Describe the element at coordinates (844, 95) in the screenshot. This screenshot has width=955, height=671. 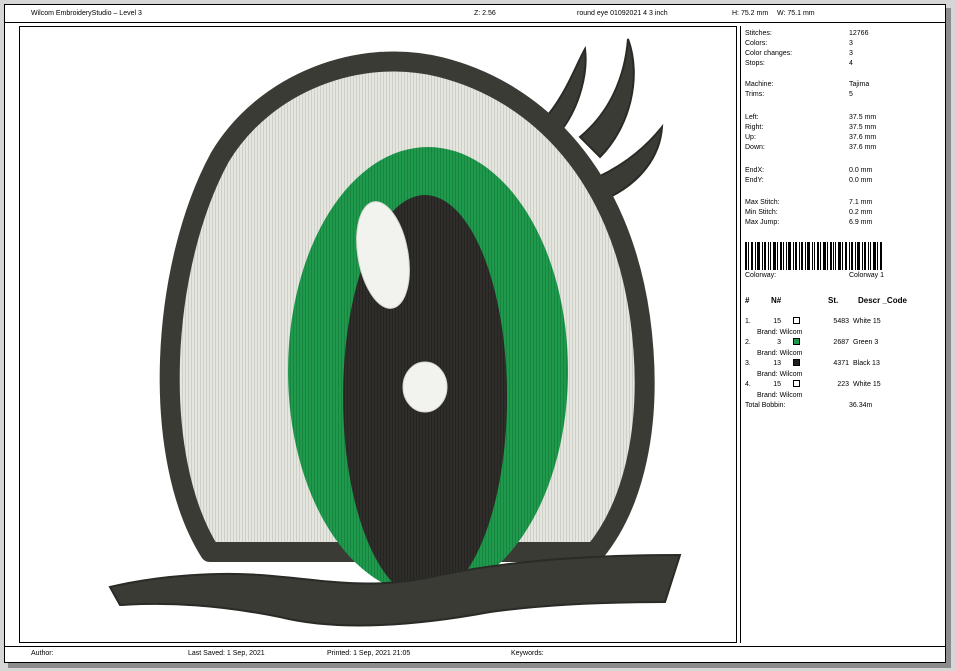
I see `stat-row-trims: Trims: 5` at that location.